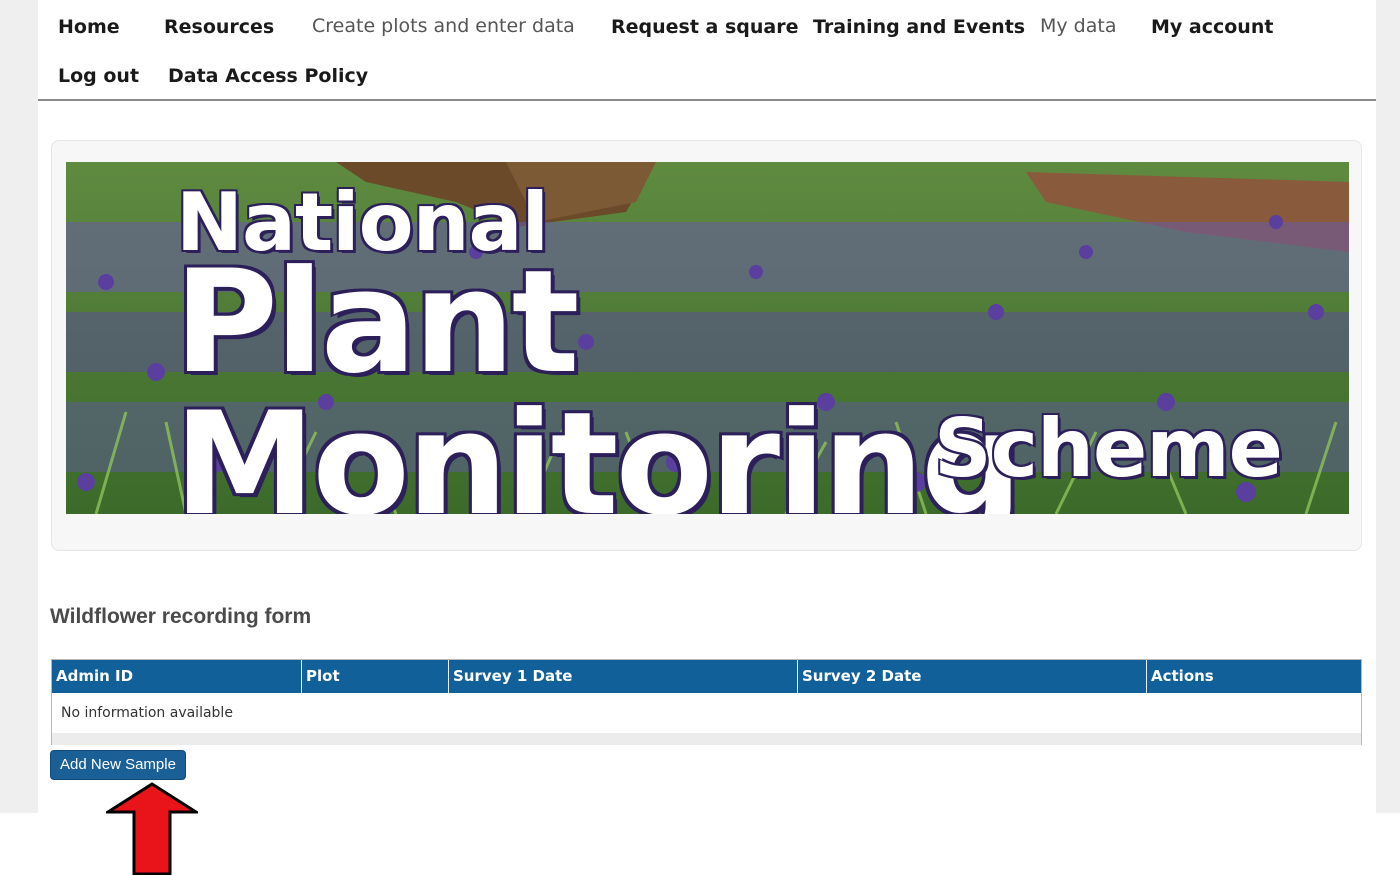  I want to click on red-up-arrow-icon, so click(152, 828).